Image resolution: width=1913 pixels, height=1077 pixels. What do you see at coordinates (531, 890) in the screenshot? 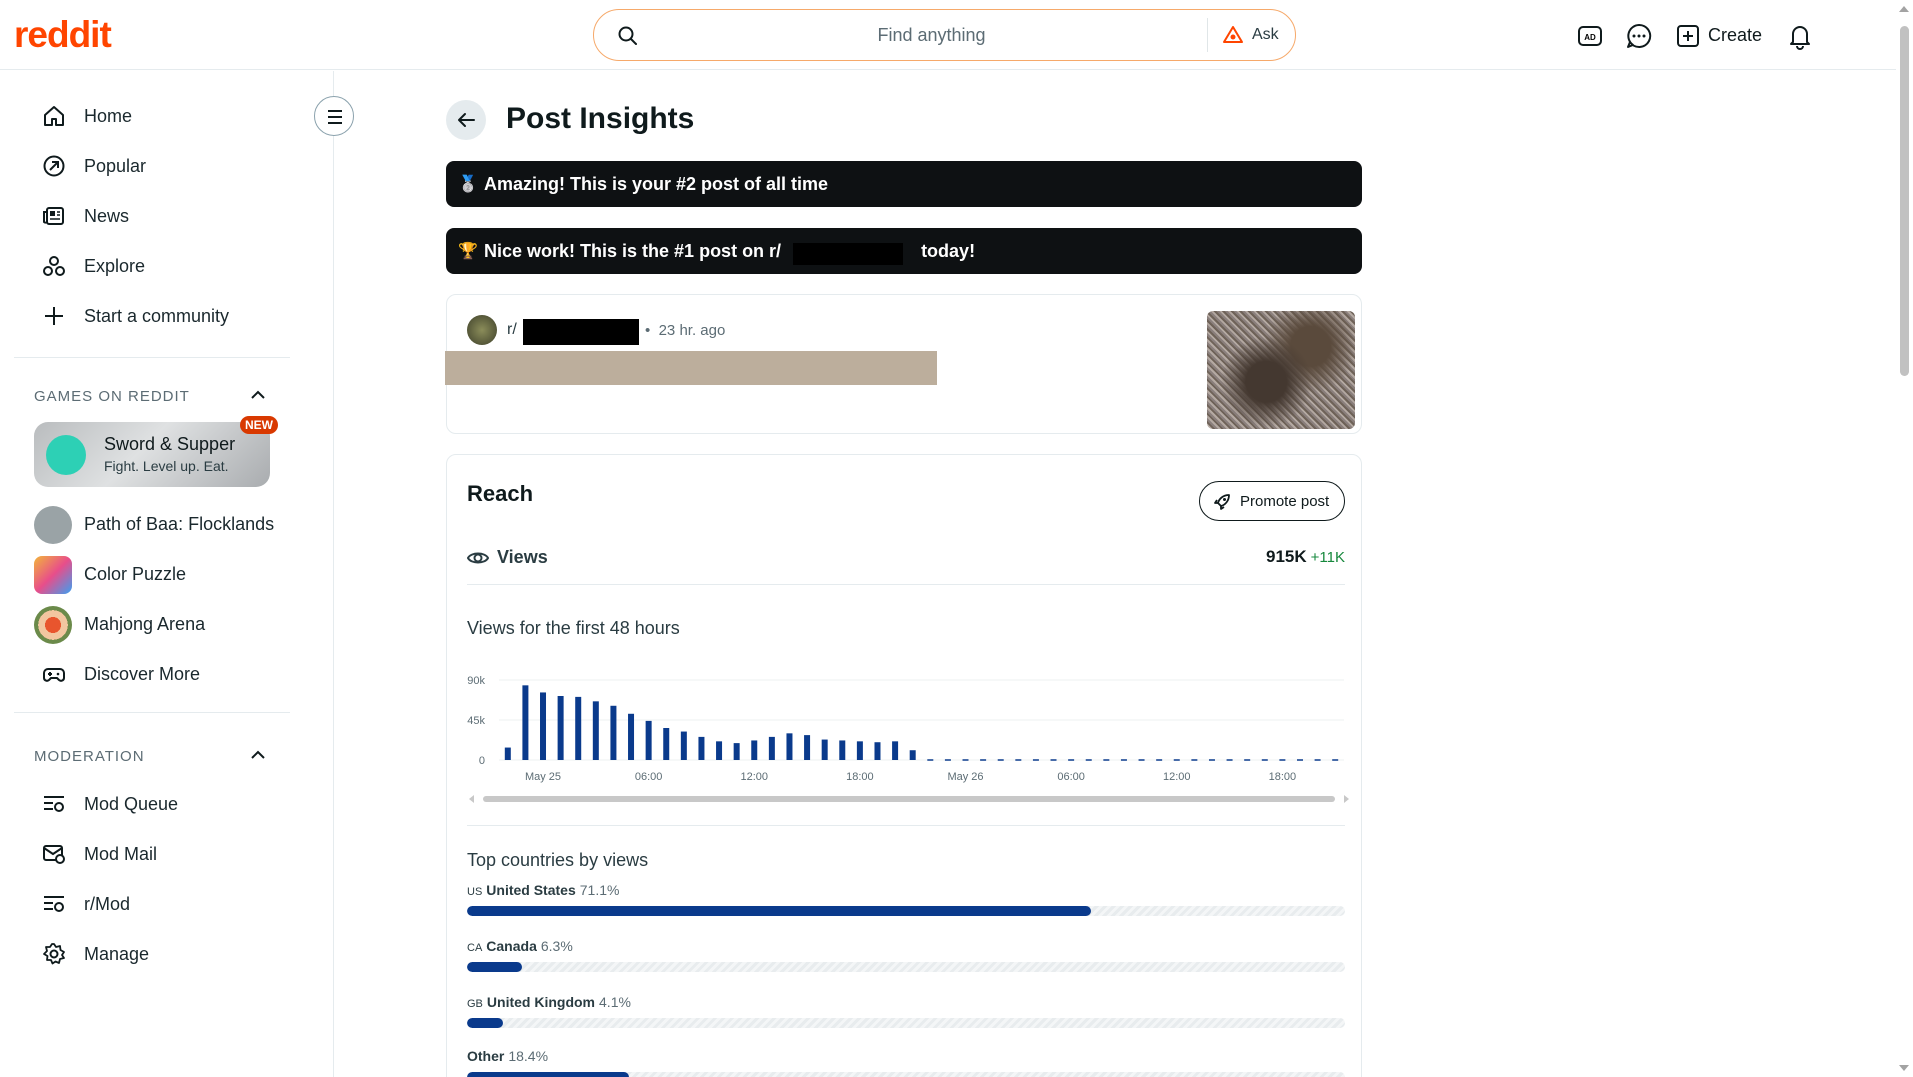
I see `country-name: United States` at bounding box center [531, 890].